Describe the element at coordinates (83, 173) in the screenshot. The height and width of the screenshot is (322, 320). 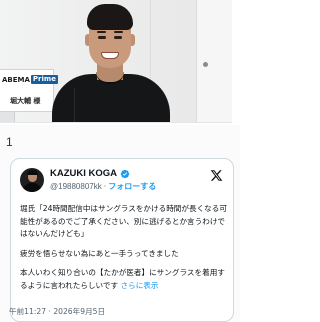
I see `display-name: KAZUKI KOGA` at that location.